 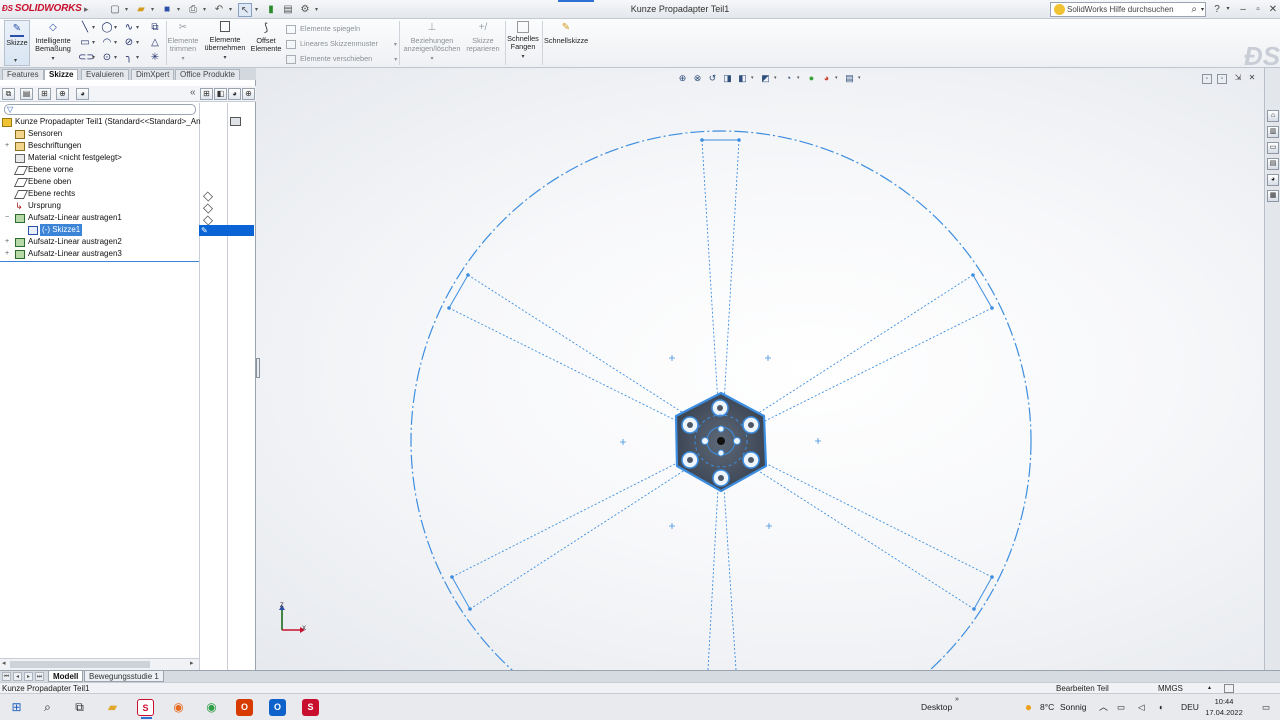 I want to click on print-dropdown-icon: ▾, so click(x=206, y=9).